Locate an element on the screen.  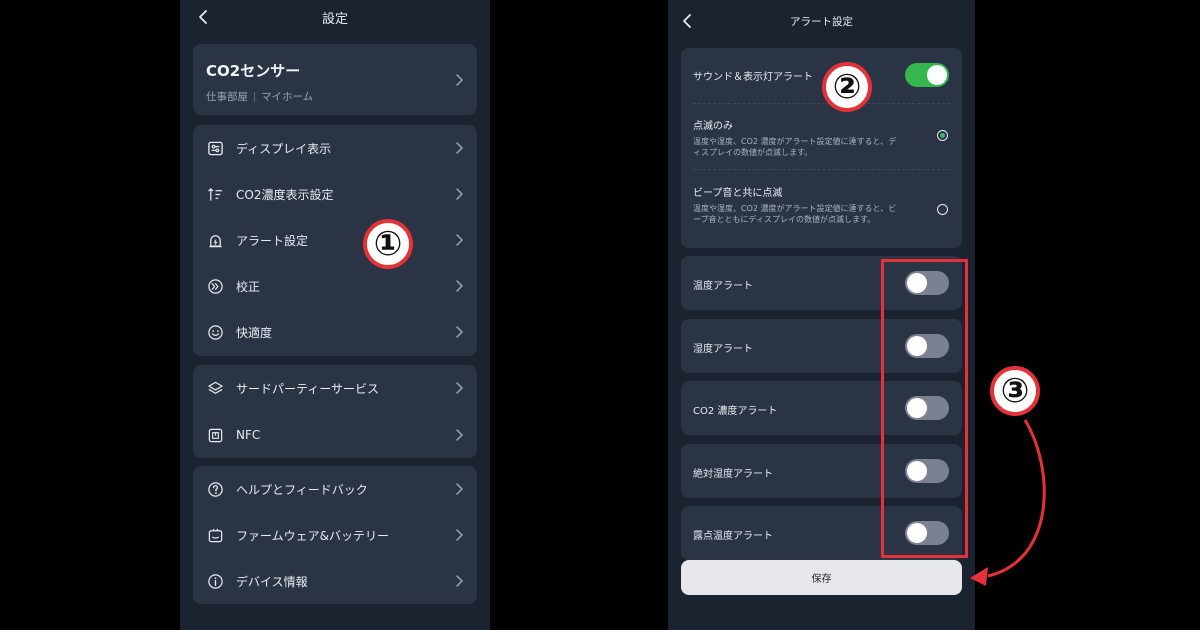
alert-label: 絶対湿度アラート is located at coordinates (733, 474).